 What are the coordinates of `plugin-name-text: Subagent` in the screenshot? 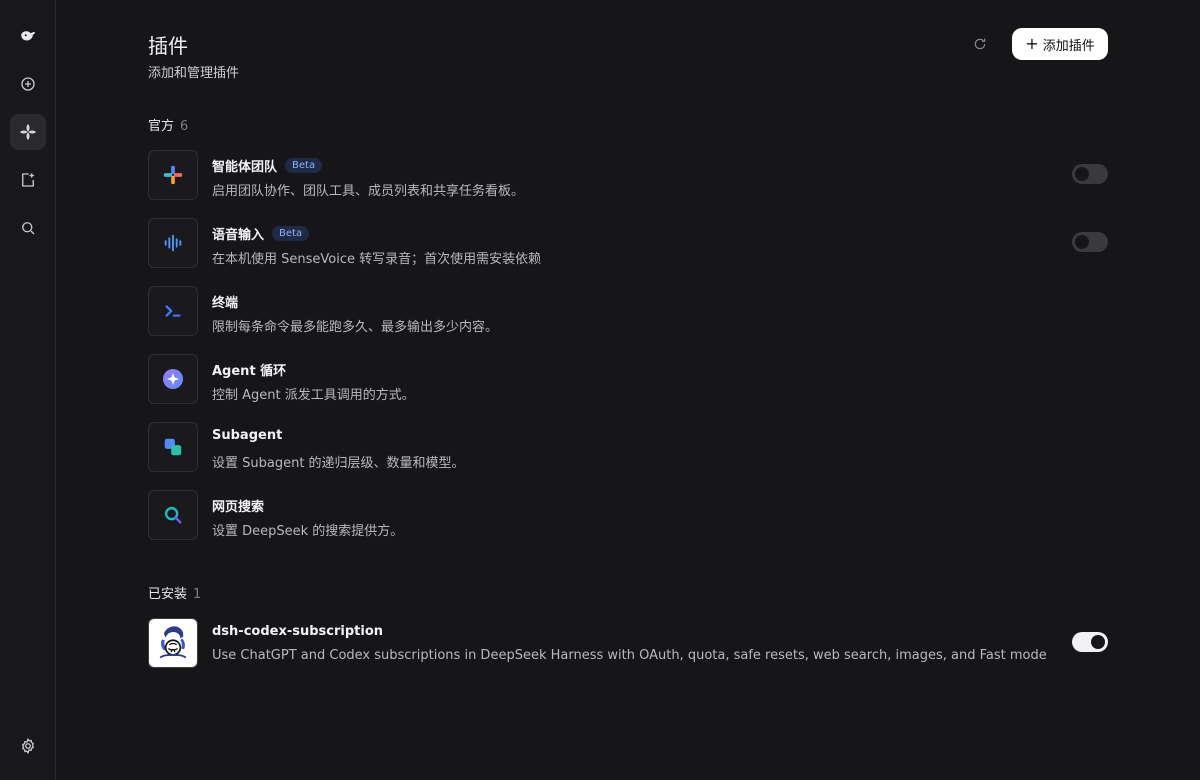 It's located at (247, 435).